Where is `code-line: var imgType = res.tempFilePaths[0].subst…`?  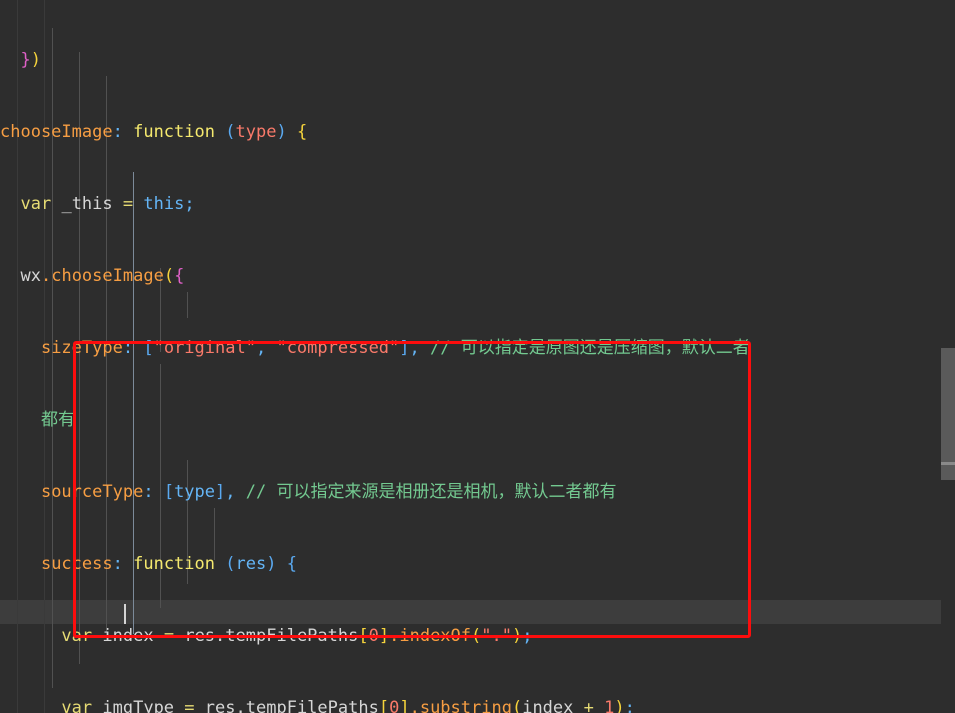
code-line: var imgType = res.tempFilePaths[0].subst… is located at coordinates (348, 705).